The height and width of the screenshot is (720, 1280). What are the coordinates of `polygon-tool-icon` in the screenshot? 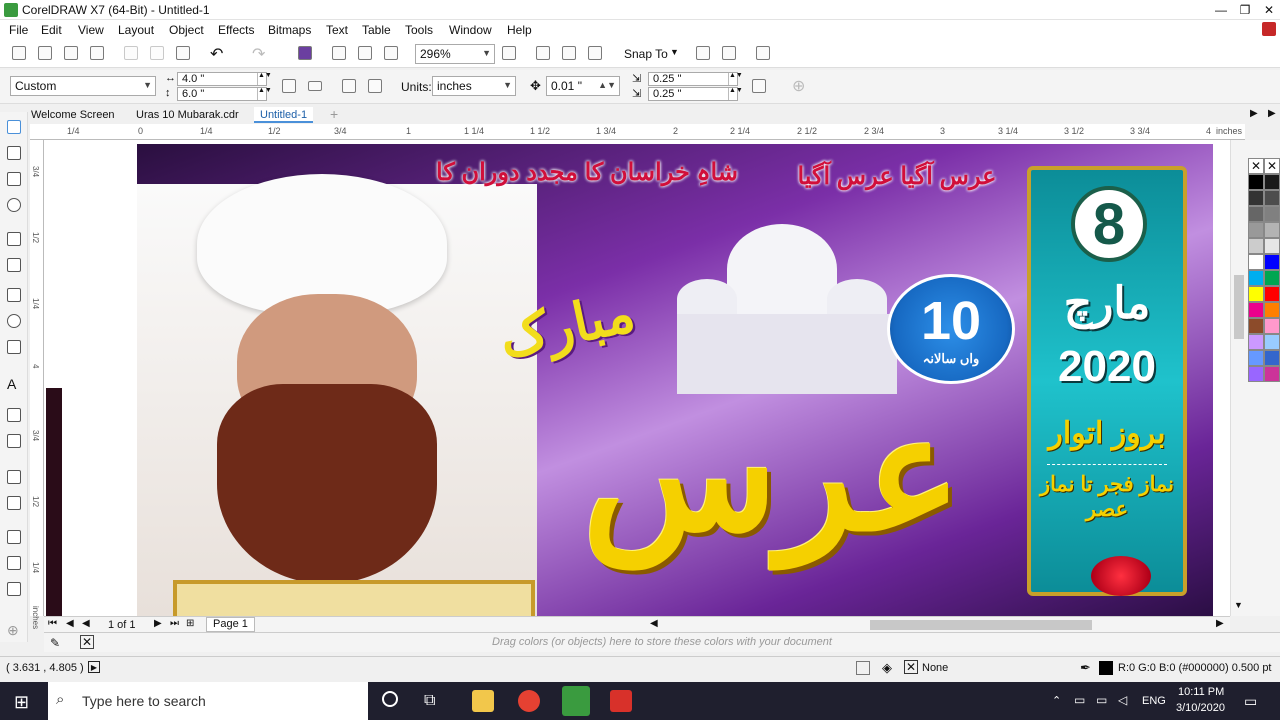 It's located at (14, 347).